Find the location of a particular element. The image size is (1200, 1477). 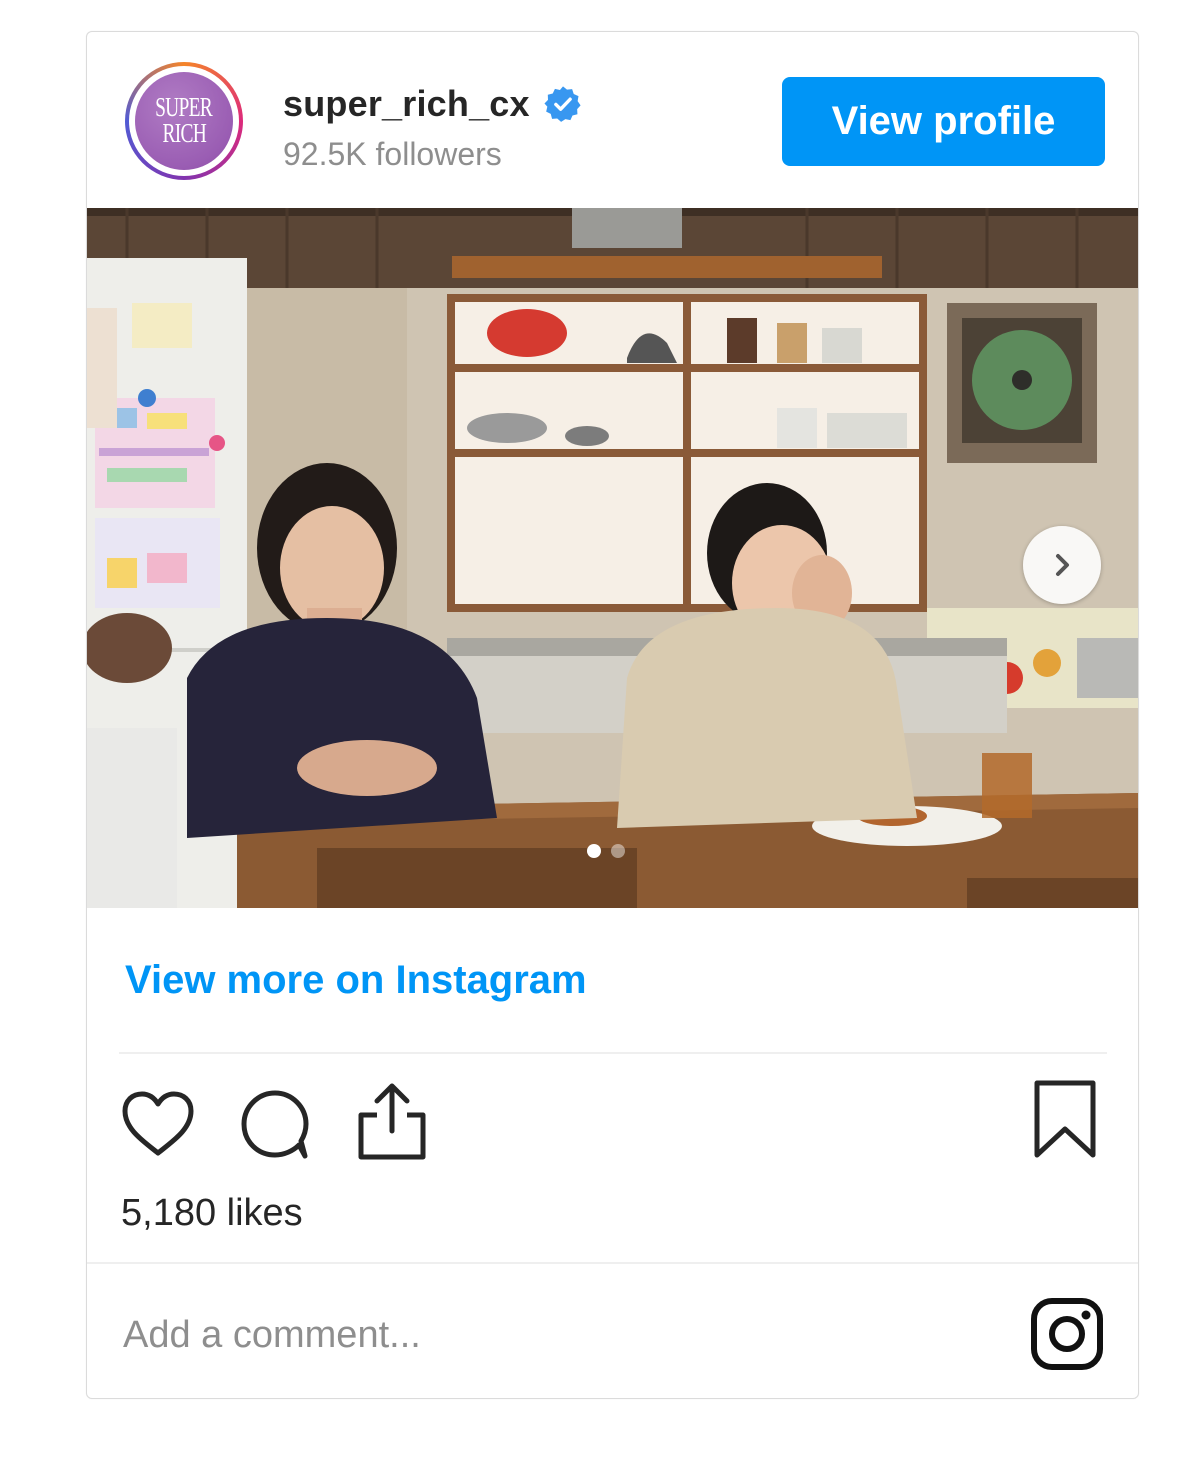

view-profile-button: View profile is located at coordinates (943, 121).